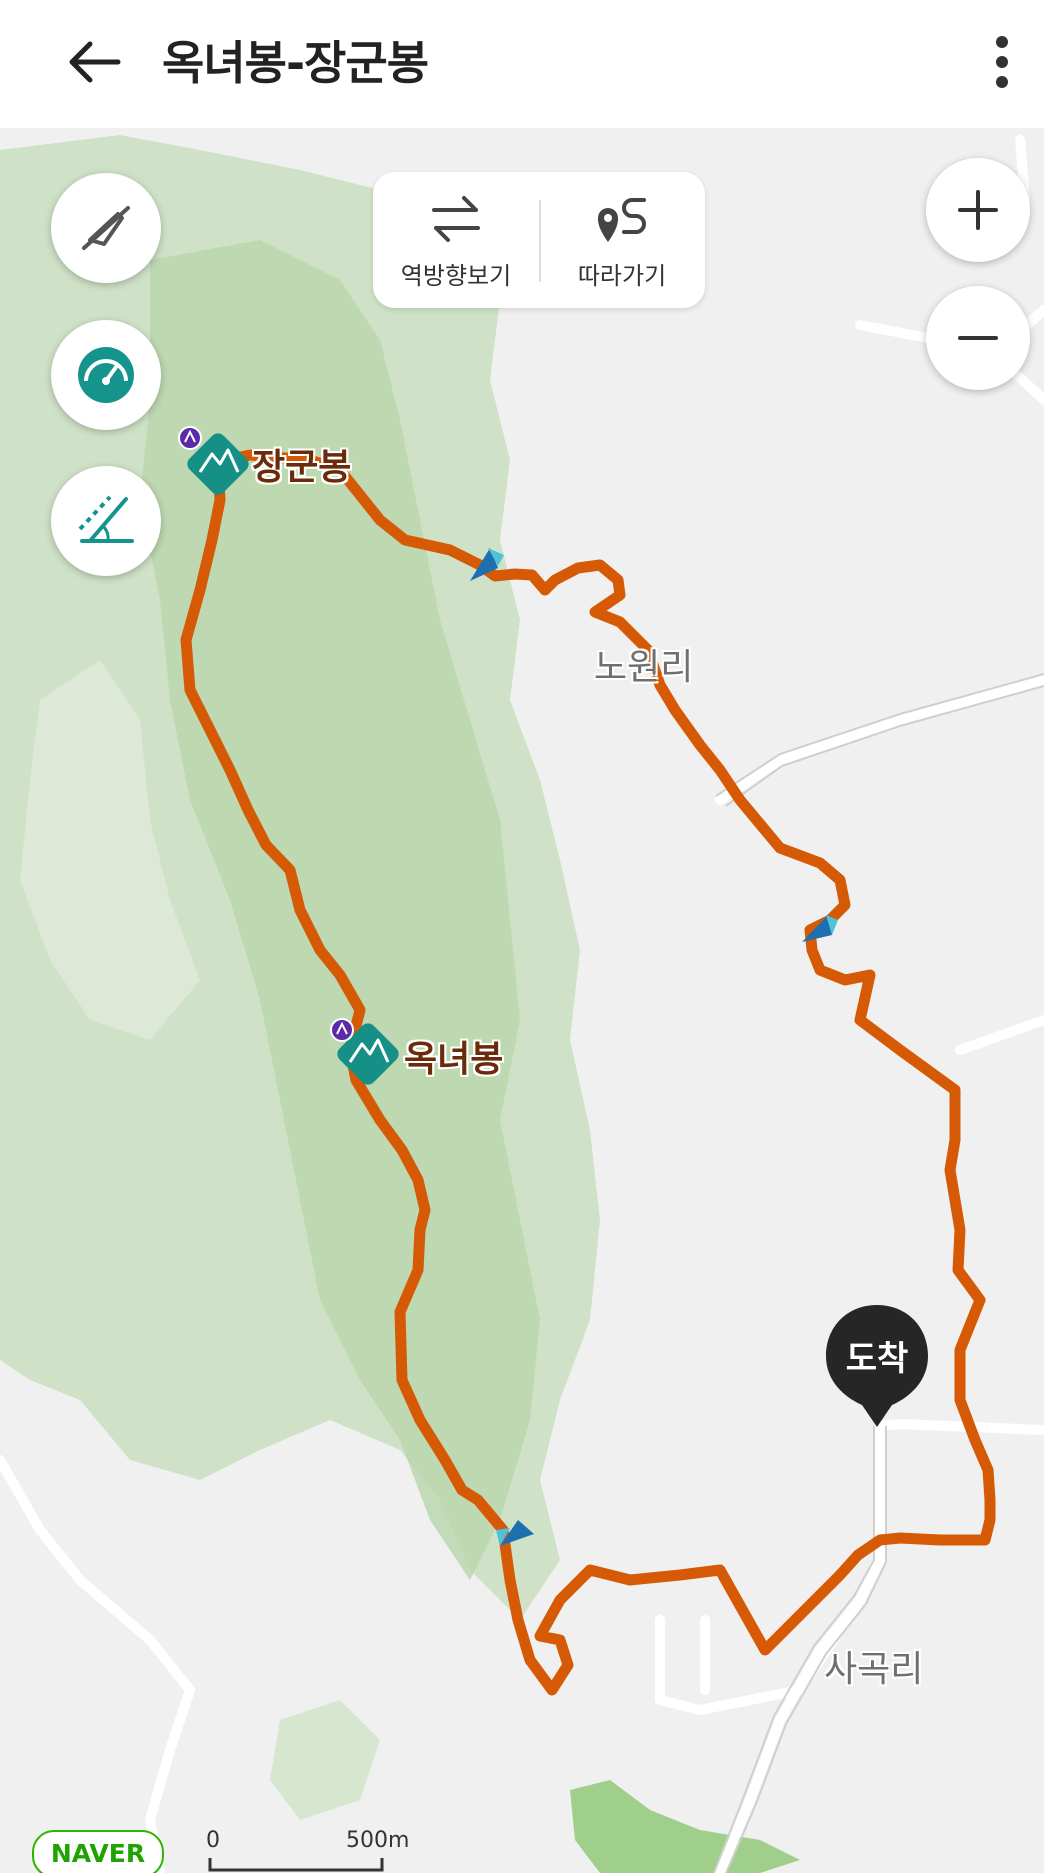  I want to click on compass-off-button, so click(106, 228).